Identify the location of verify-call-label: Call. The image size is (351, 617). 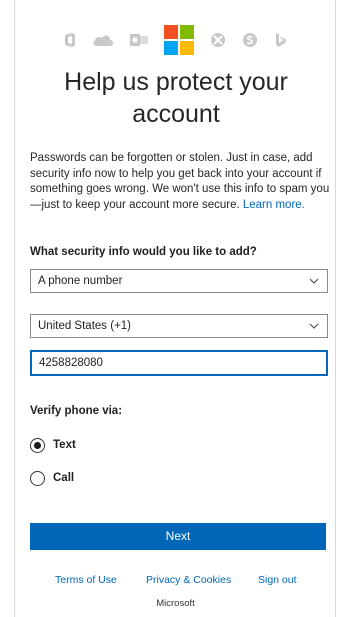
(64, 478).